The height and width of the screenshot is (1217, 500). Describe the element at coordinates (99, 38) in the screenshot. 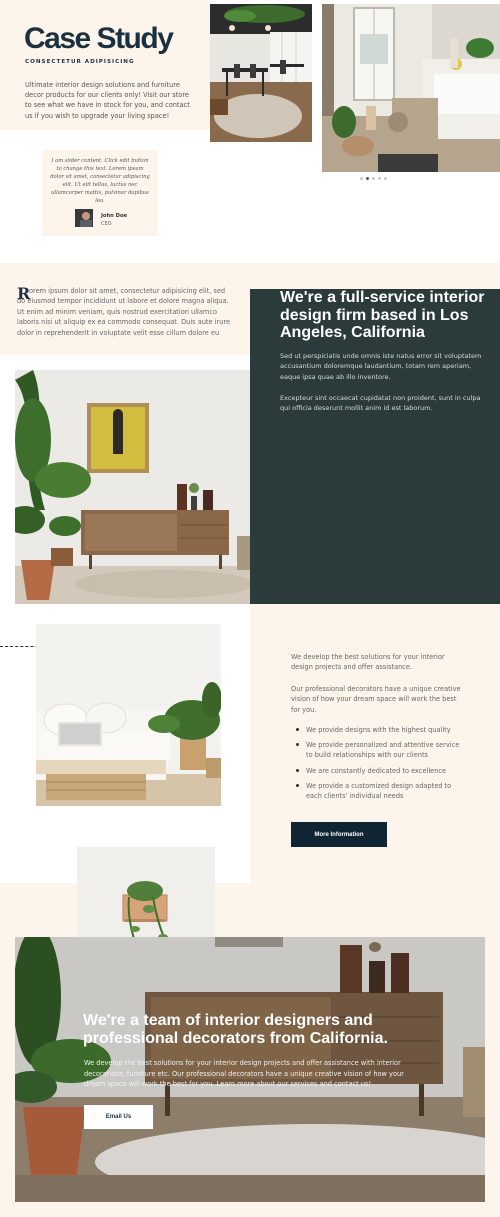

I see `page-title: Case Study` at that location.